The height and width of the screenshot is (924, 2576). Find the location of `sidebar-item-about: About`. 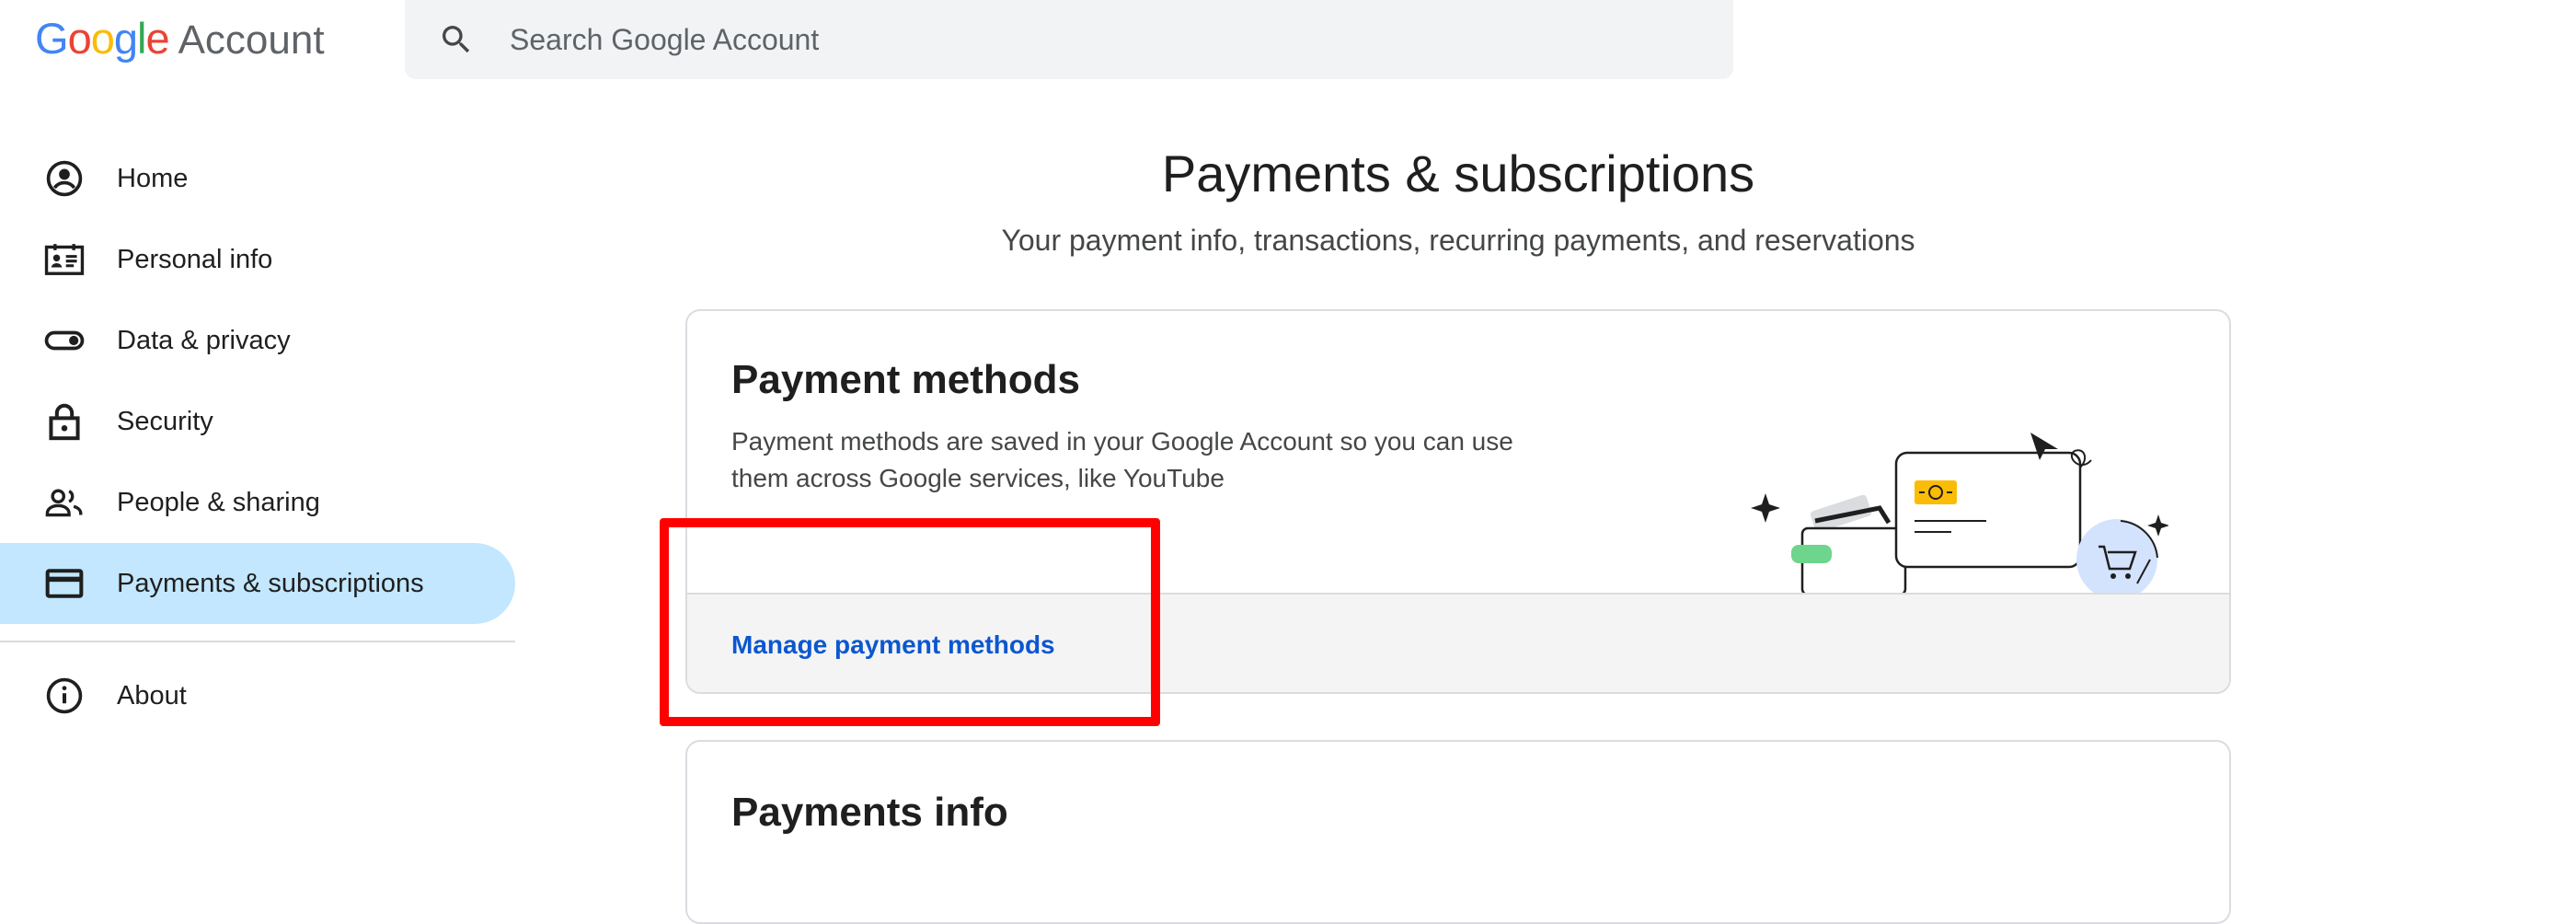

sidebar-item-about: About is located at coordinates (257, 695).